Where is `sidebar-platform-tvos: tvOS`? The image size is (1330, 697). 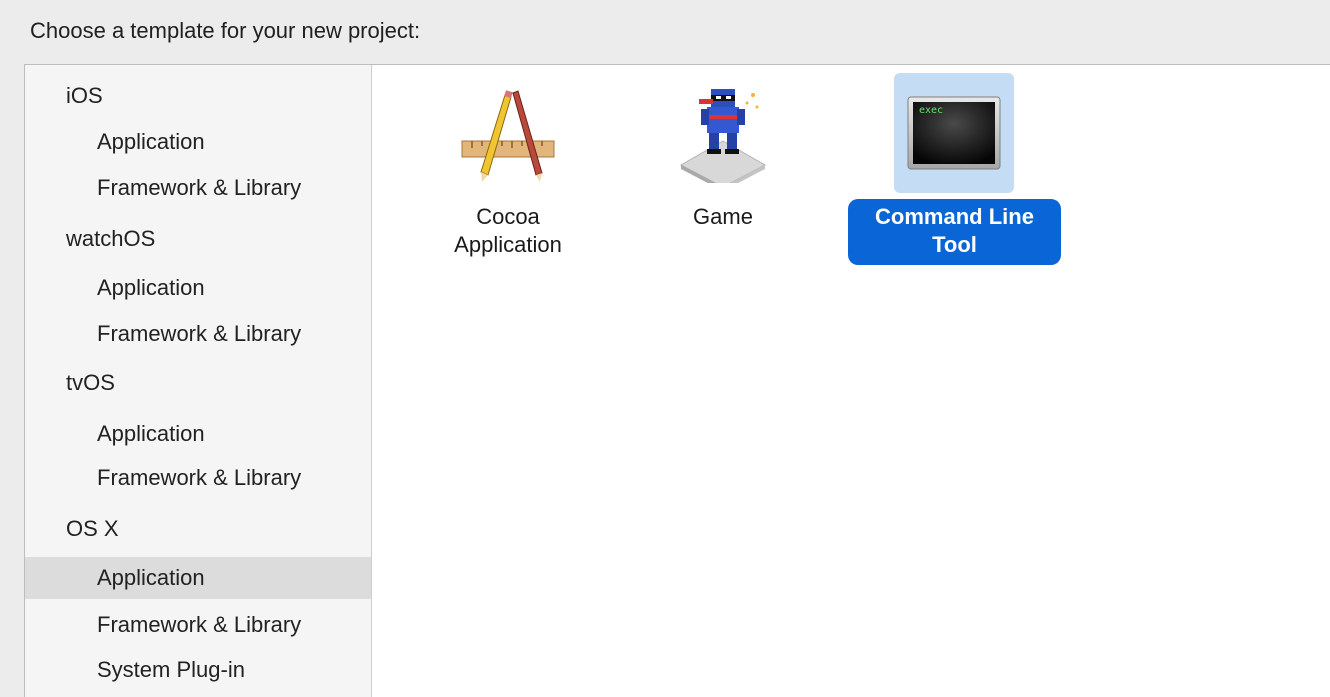 sidebar-platform-tvos: tvOS is located at coordinates (198, 383).